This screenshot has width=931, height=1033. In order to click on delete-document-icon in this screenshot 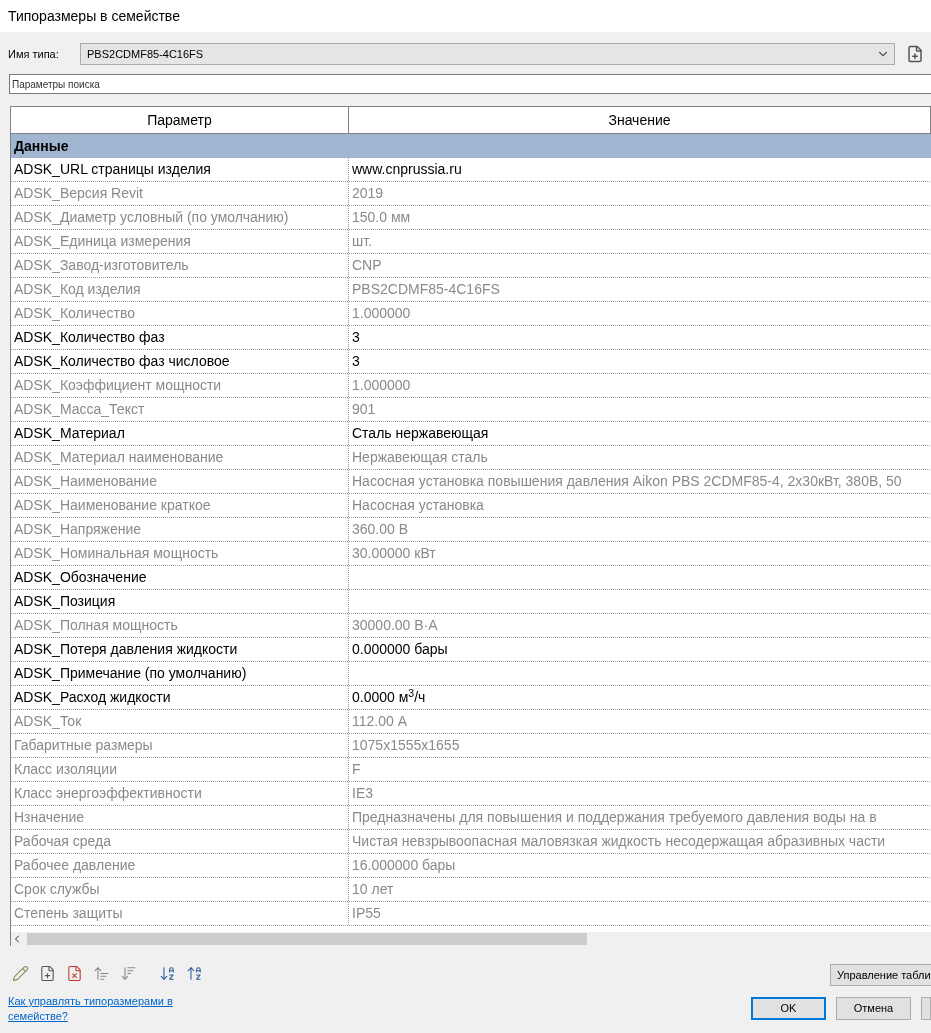, I will do `click(74, 973)`.